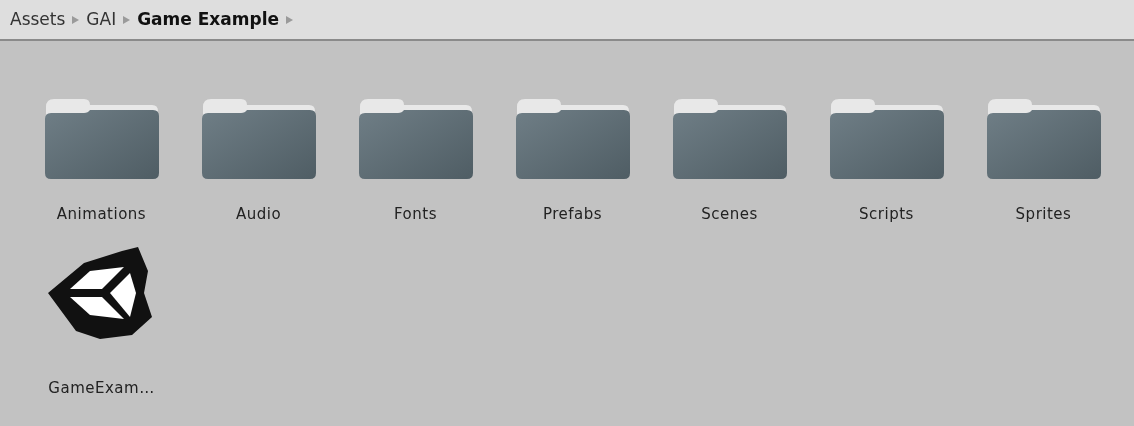 The image size is (1134, 426). What do you see at coordinates (729, 214) in the screenshot?
I see `asset-label: Scenes` at bounding box center [729, 214].